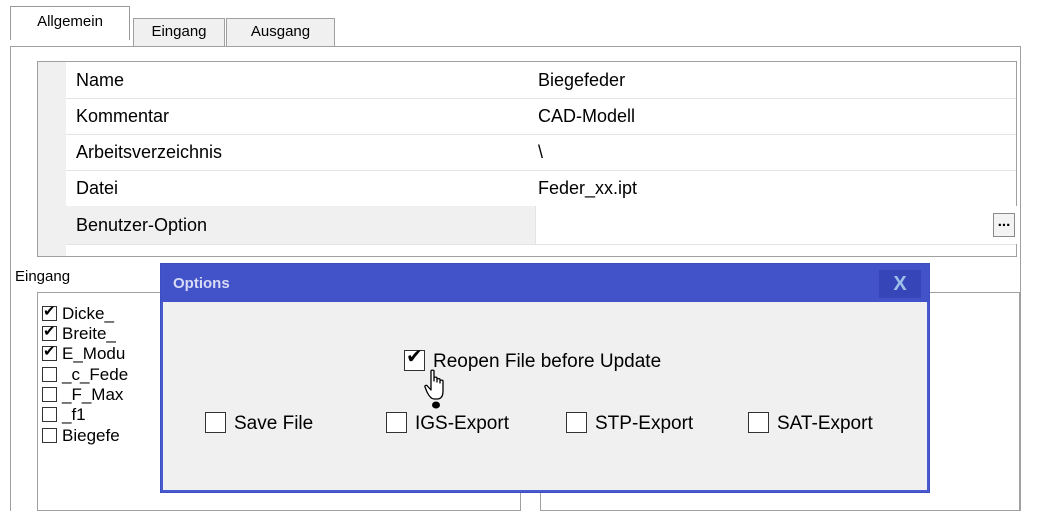 The image size is (1037, 511). I want to click on property-name: Datei, so click(97, 188).